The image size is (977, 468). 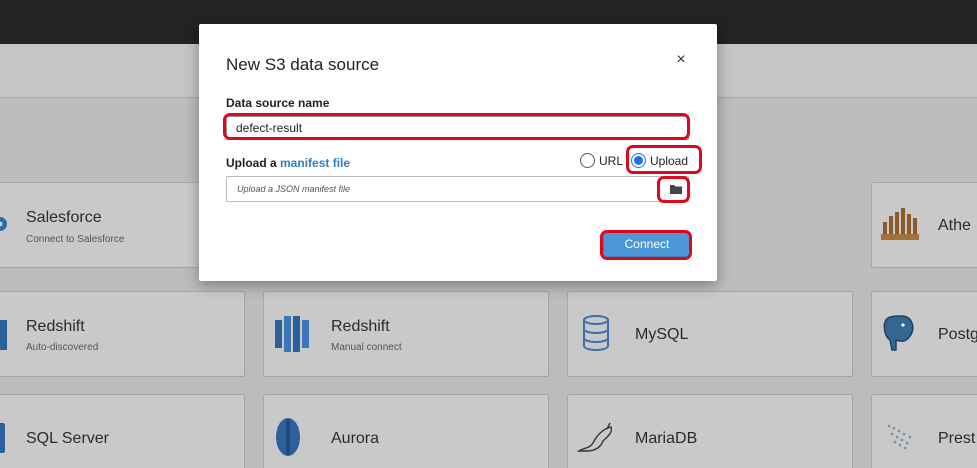 I want to click on card-sql-server: SQL Server, so click(x=122, y=431).